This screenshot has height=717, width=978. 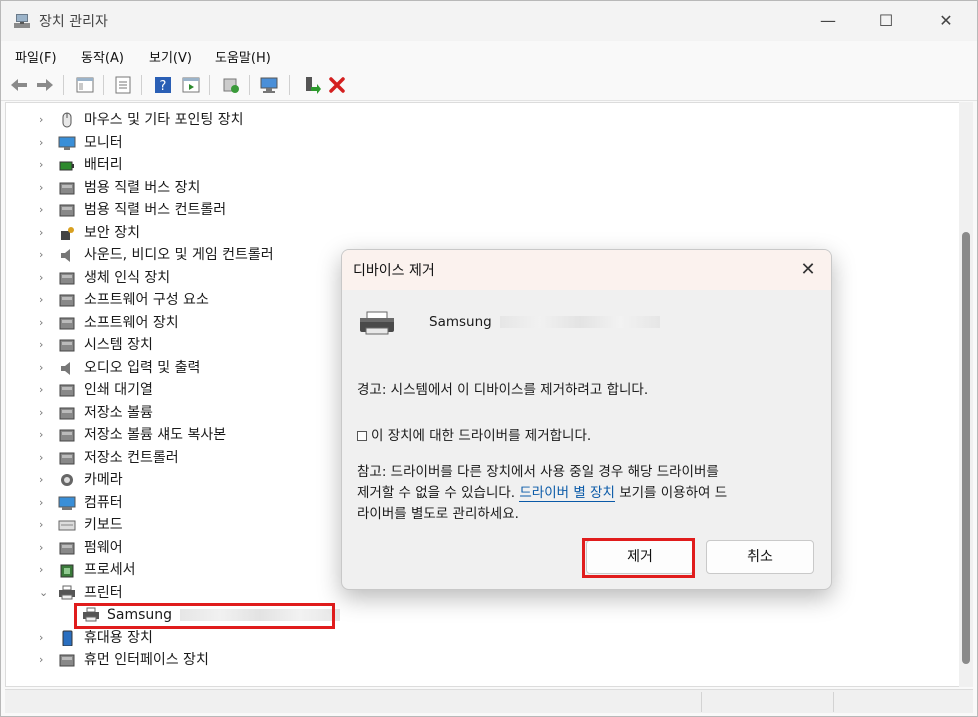 What do you see at coordinates (460, 322) in the screenshot?
I see `device-name-text: Samsung` at bounding box center [460, 322].